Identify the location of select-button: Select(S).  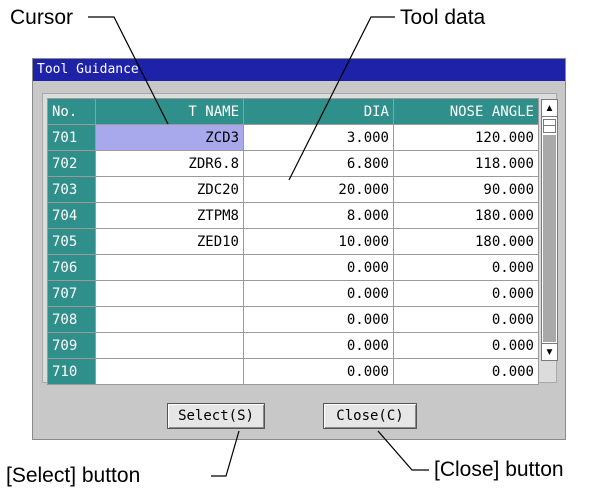
(216, 416).